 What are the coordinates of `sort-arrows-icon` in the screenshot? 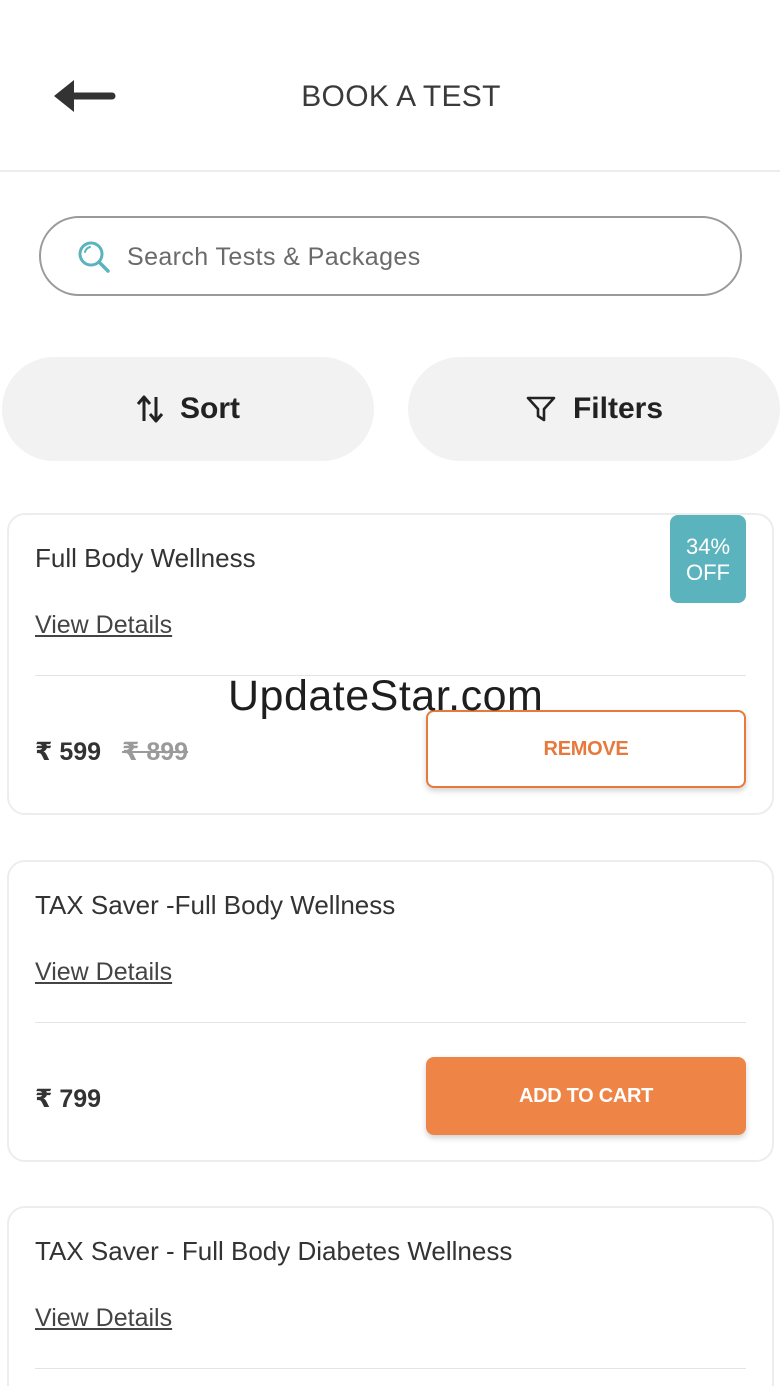 It's located at (150, 409).